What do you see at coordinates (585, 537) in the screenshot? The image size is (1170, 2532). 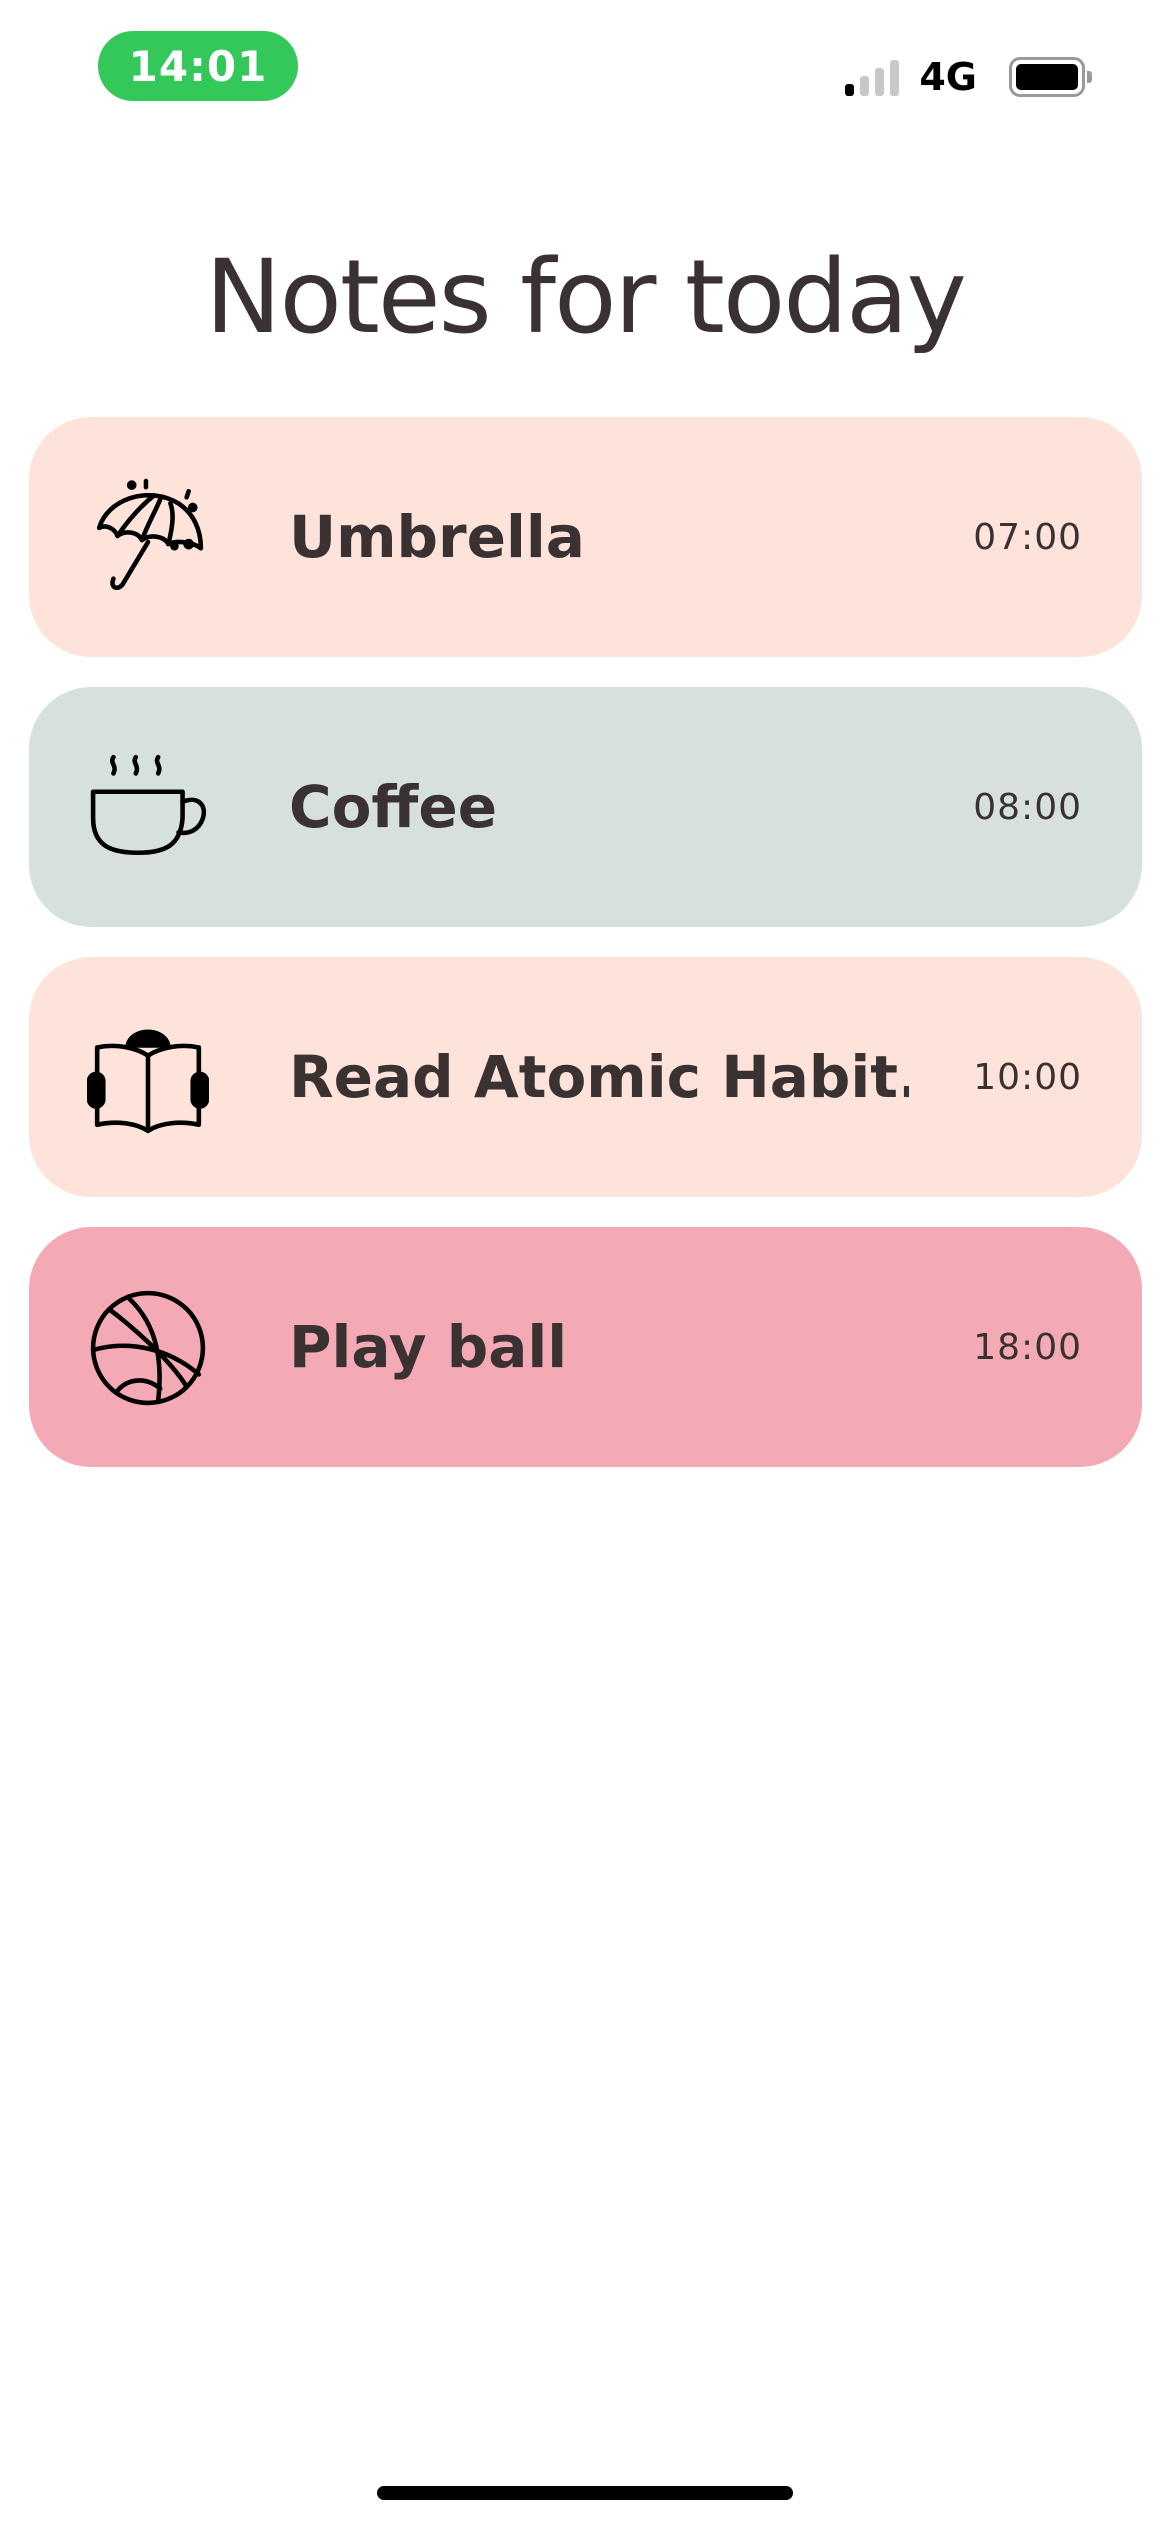 I see `note-card-umbrella: Umbrella 07:00` at bounding box center [585, 537].